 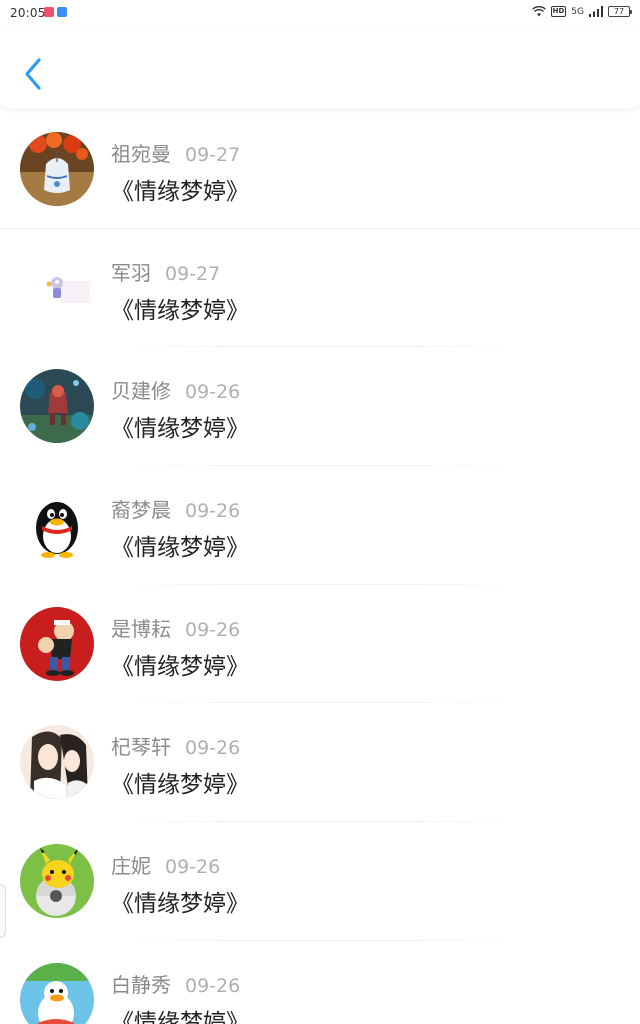 I want to click on wifi-icon, so click(x=538, y=11).